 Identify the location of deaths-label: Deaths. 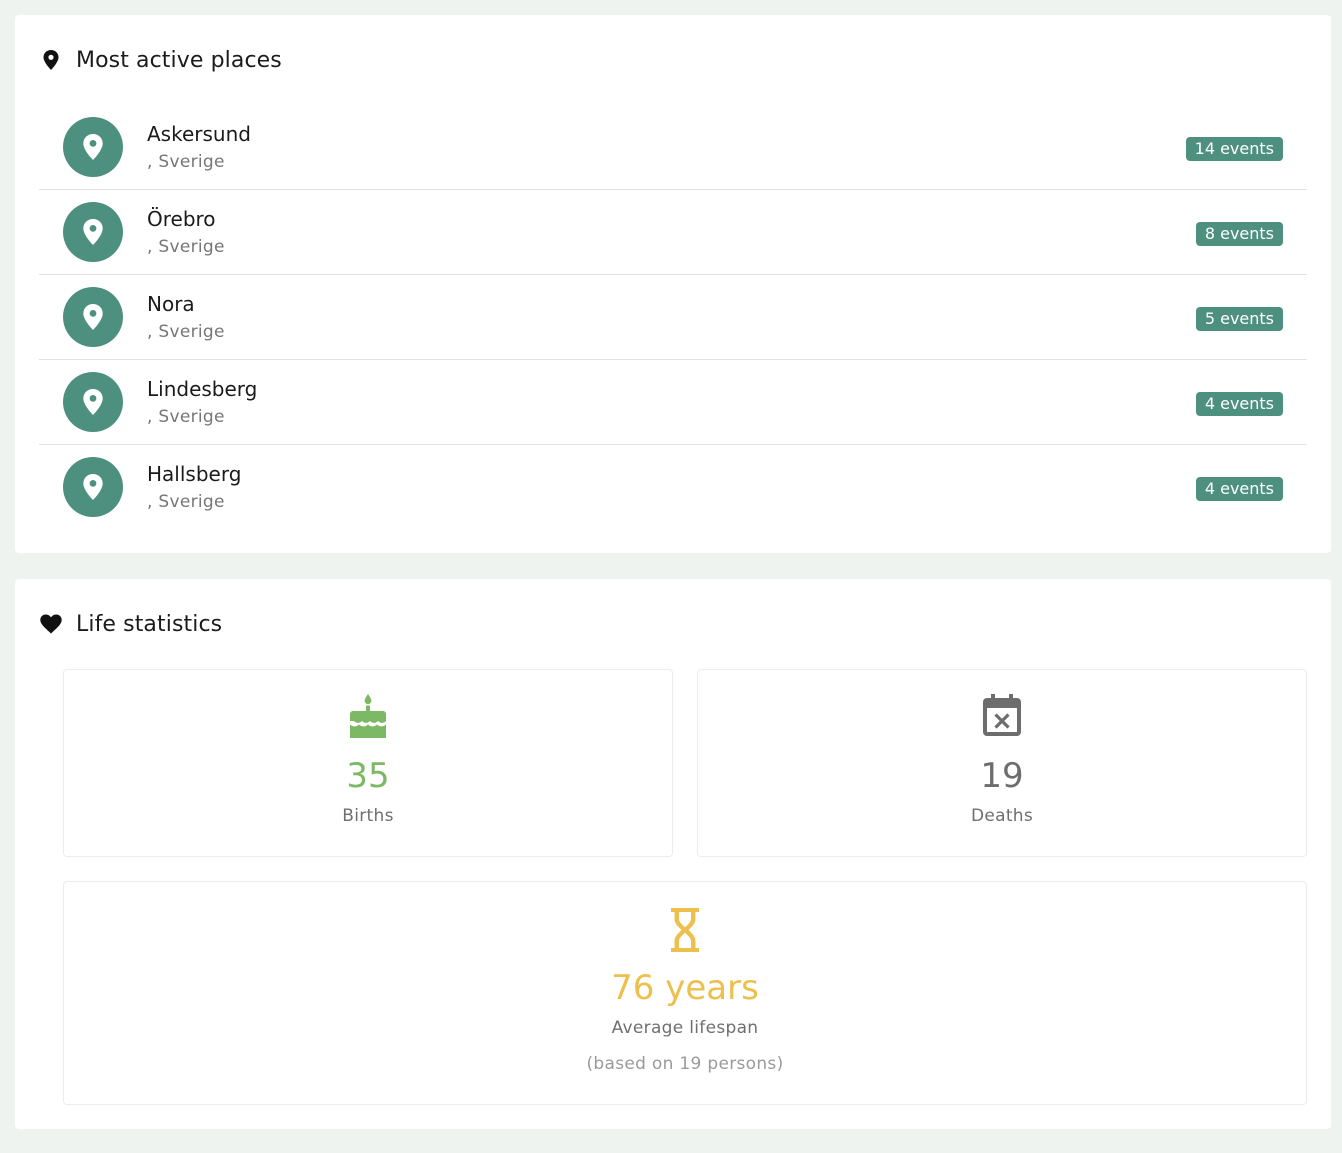
(1002, 816).